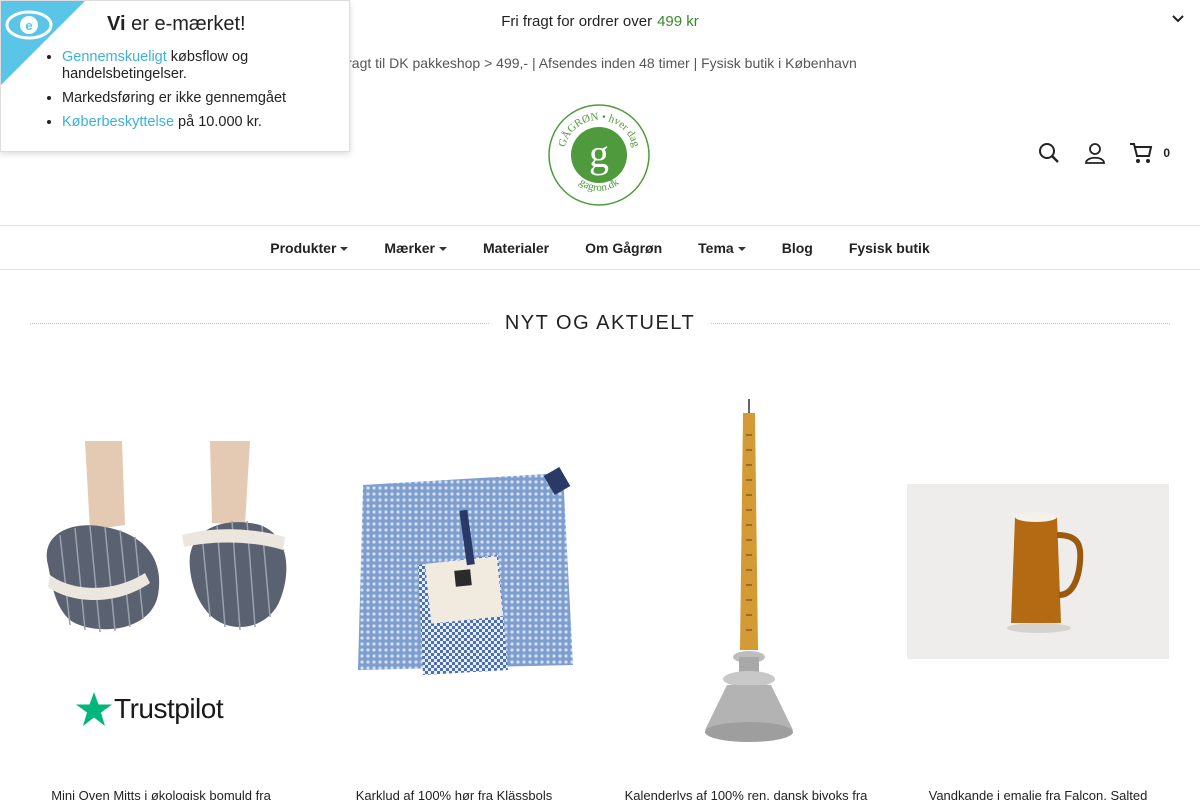 Image resolution: width=1200 pixels, height=800 pixels. I want to click on enamel-jug-image, so click(1038, 571).